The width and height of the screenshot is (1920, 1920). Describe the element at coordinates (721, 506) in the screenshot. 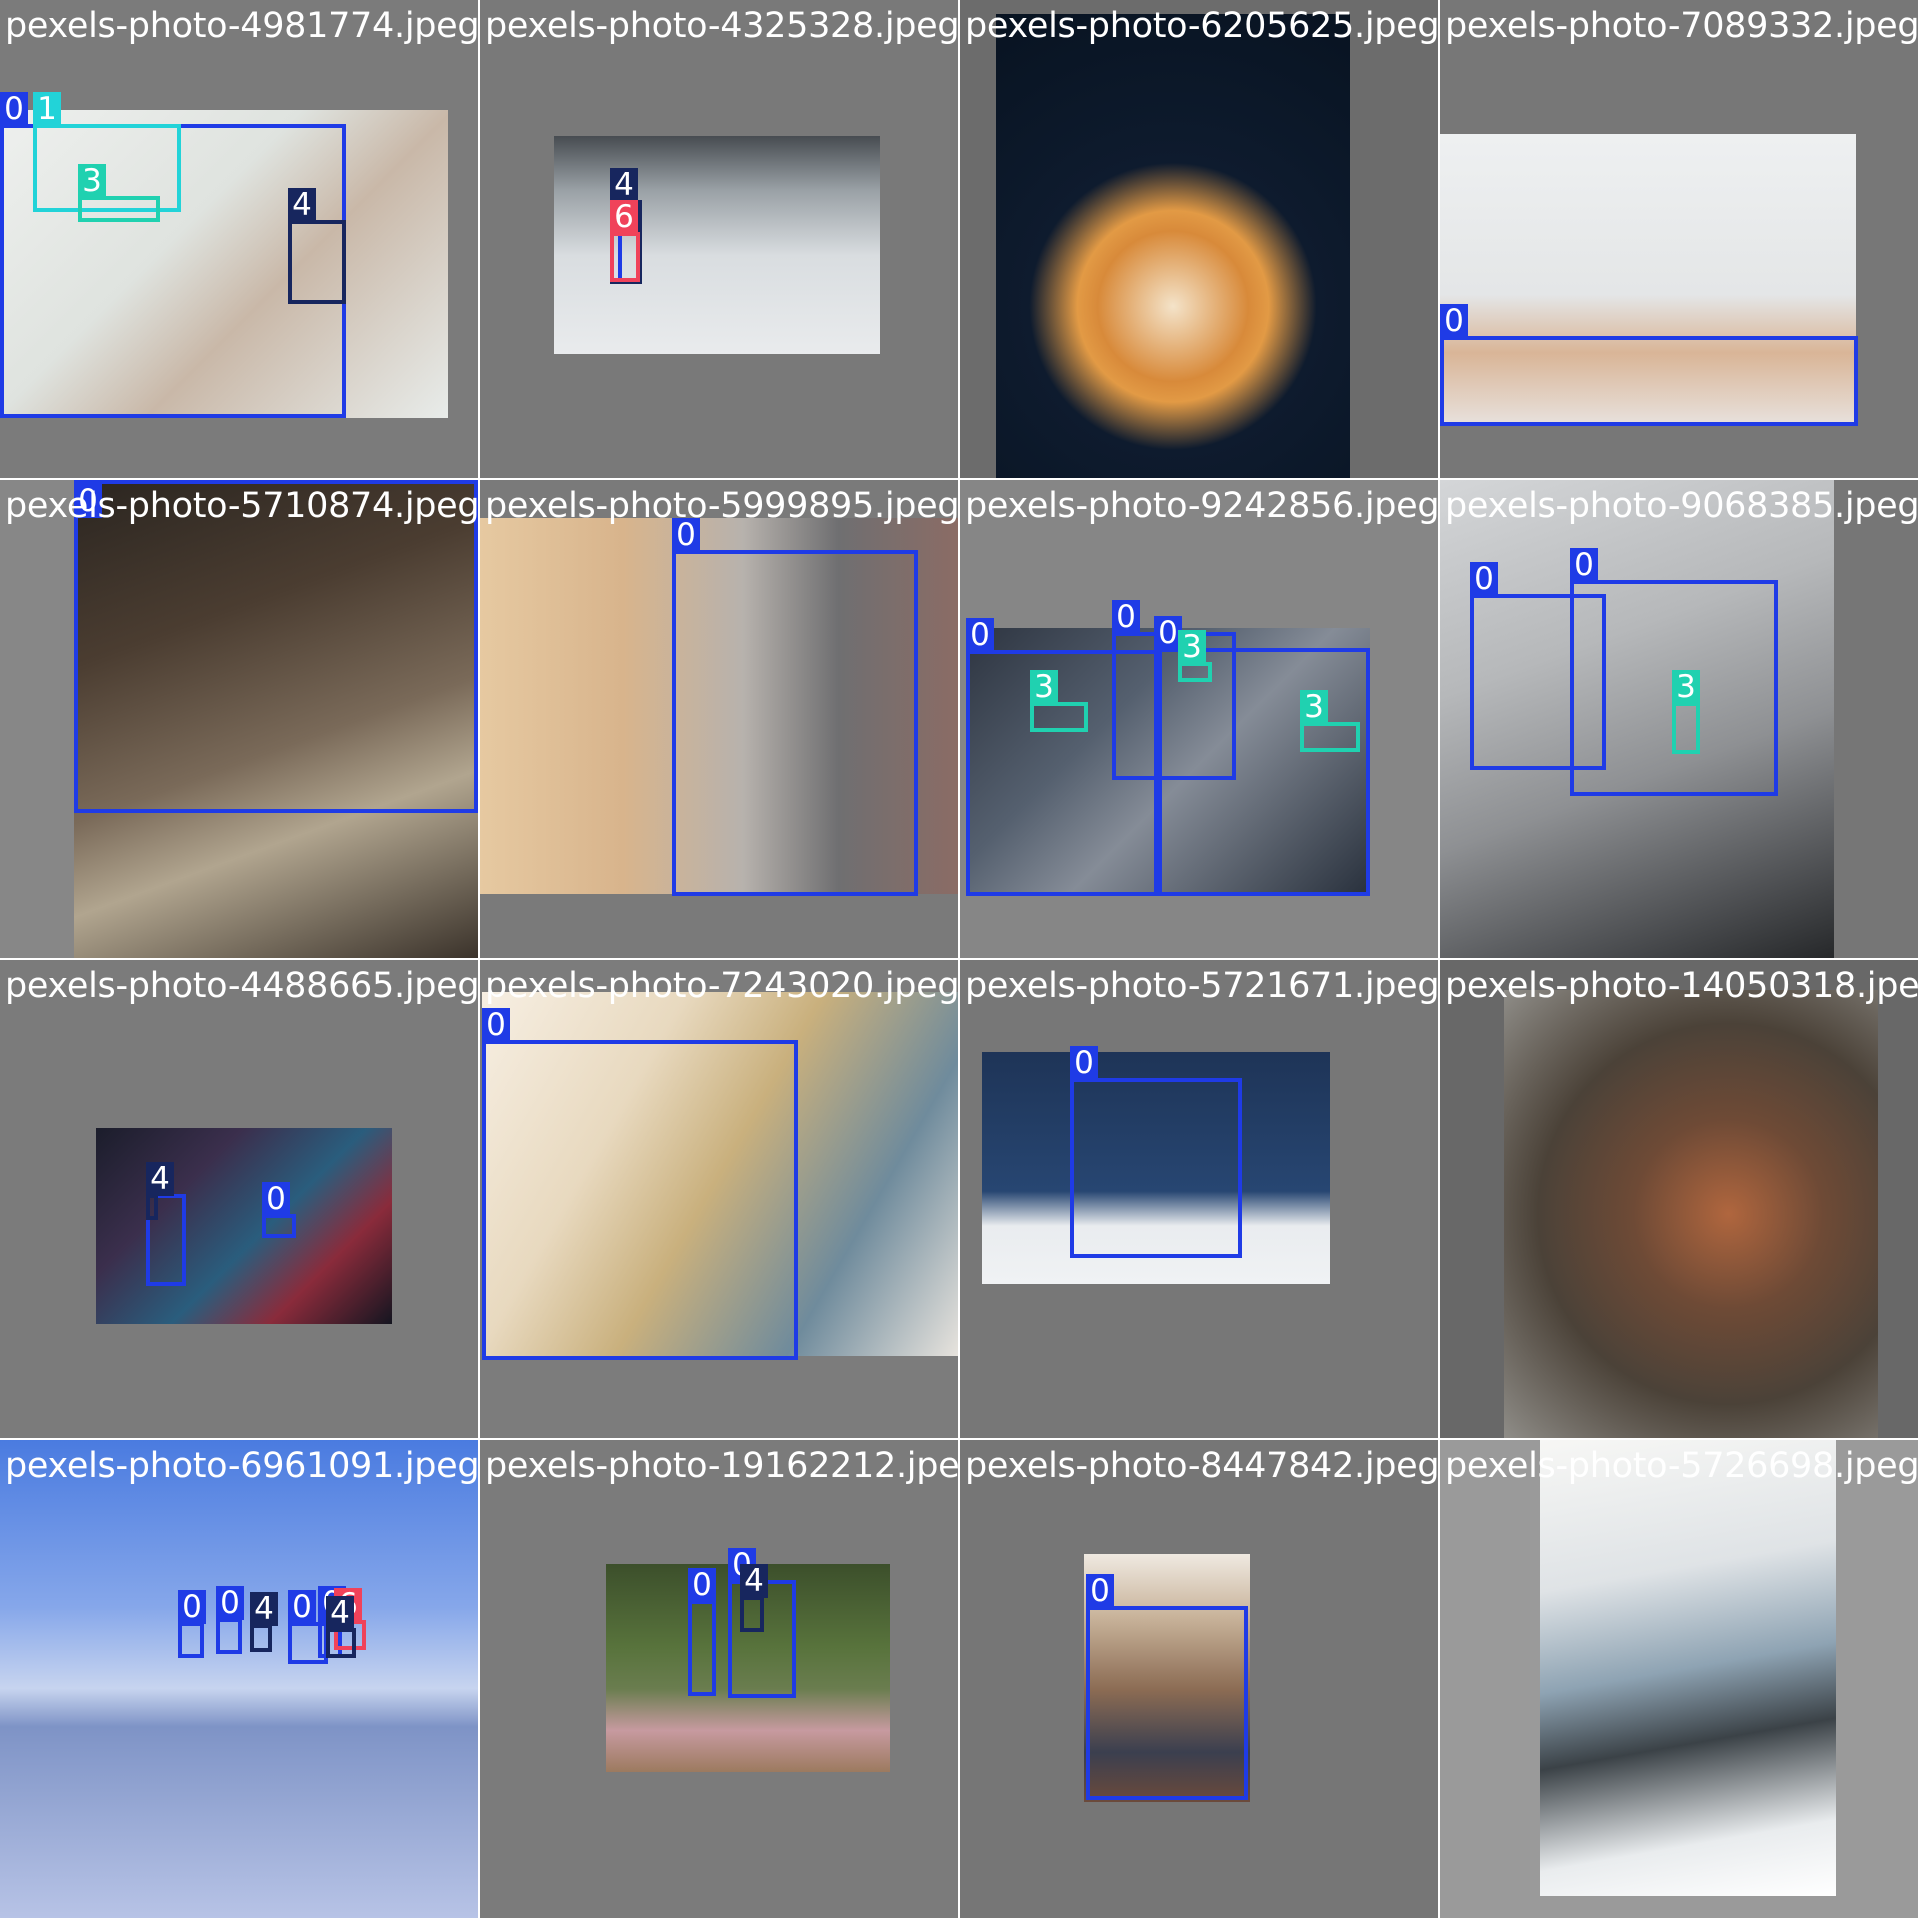

I see `image-filename: pexels-photo-5999895.jpeg` at that location.